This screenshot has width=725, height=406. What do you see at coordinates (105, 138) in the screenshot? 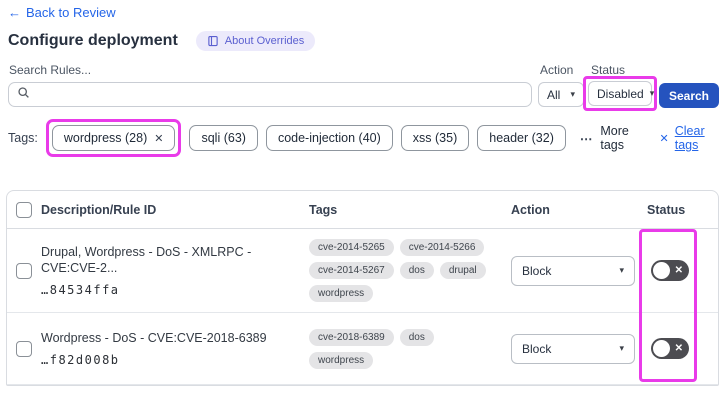
I see `tag-filter-label: wordpress (28)` at bounding box center [105, 138].